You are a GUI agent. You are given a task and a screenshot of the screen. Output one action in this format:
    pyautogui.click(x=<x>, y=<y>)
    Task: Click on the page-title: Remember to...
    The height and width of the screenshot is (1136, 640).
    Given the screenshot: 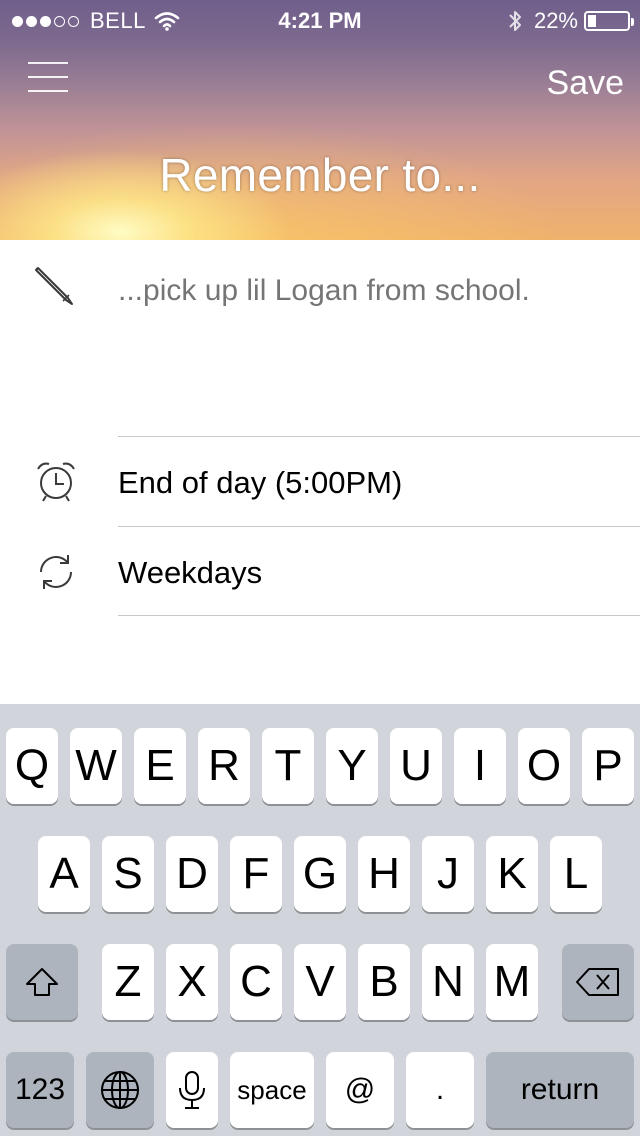 What is the action you would take?
    pyautogui.click(x=320, y=175)
    